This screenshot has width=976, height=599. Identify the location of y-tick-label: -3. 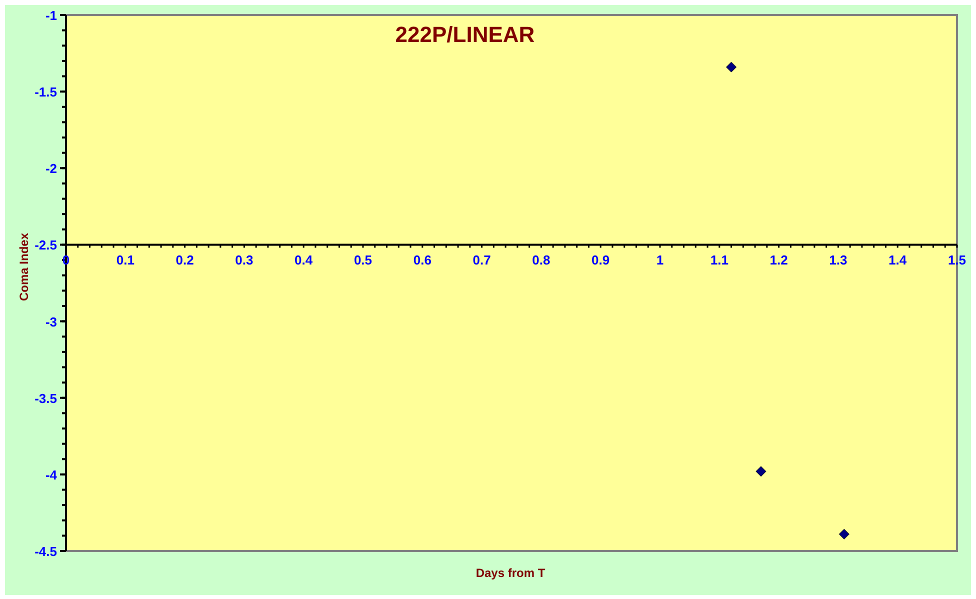
(51, 322).